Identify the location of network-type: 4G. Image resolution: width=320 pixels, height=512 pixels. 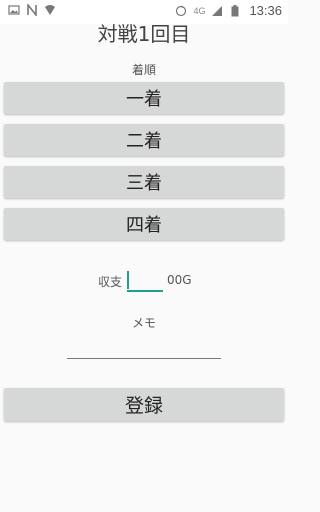
(199, 10).